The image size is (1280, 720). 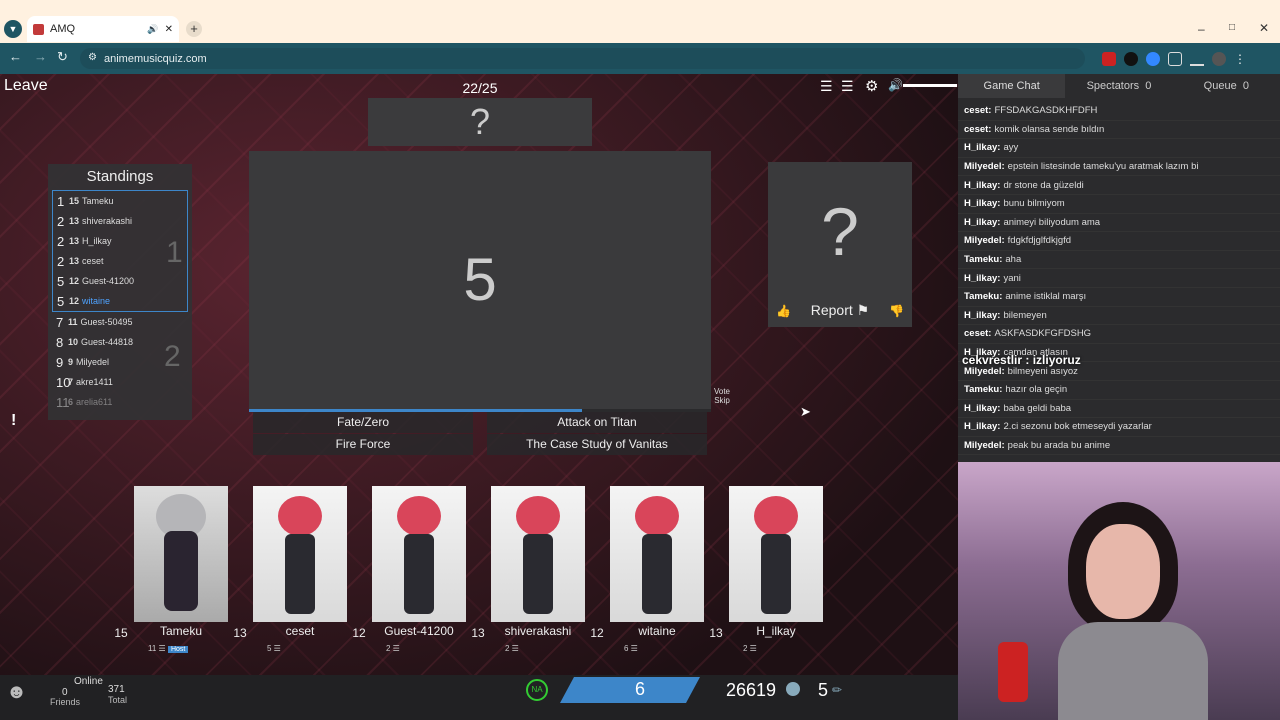 I want to click on url-field: ⚙ animemusicquiz.com, so click(x=582, y=58).